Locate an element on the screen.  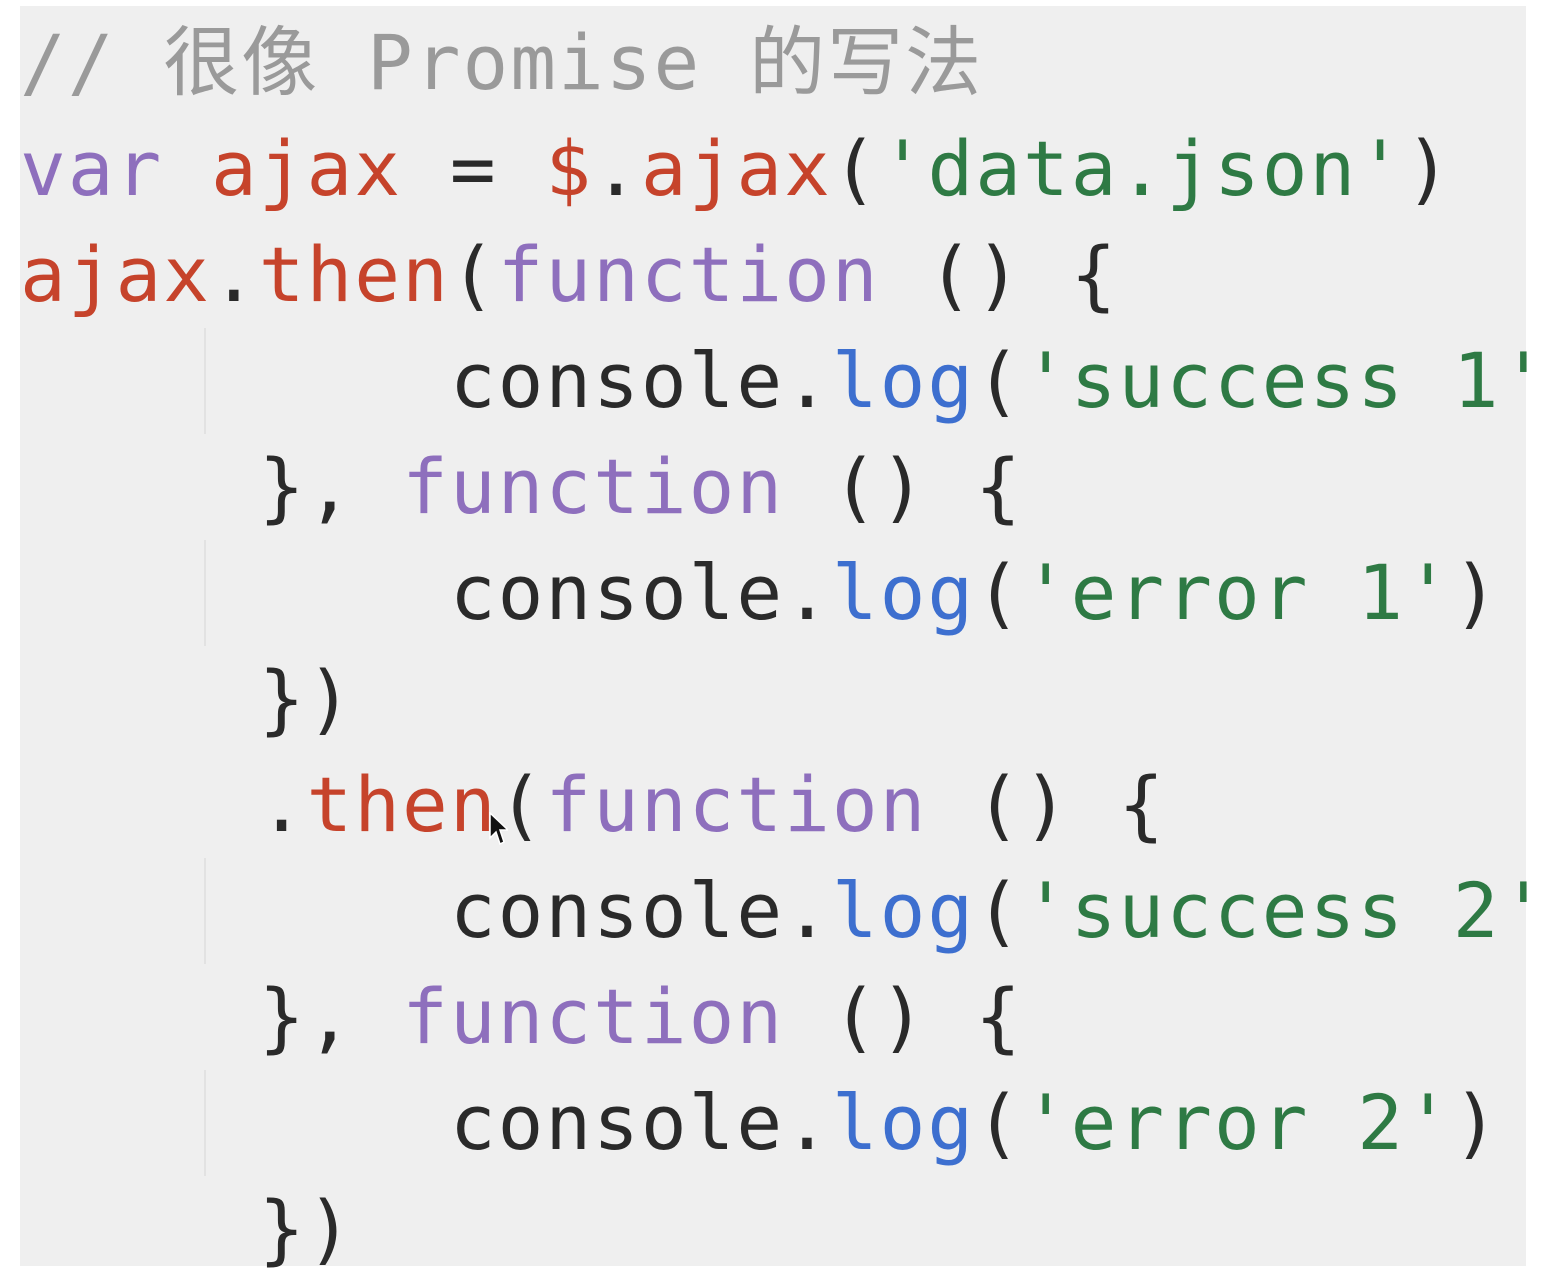
code-token-string: 'error 2' is located at coordinates (1237, 1122).